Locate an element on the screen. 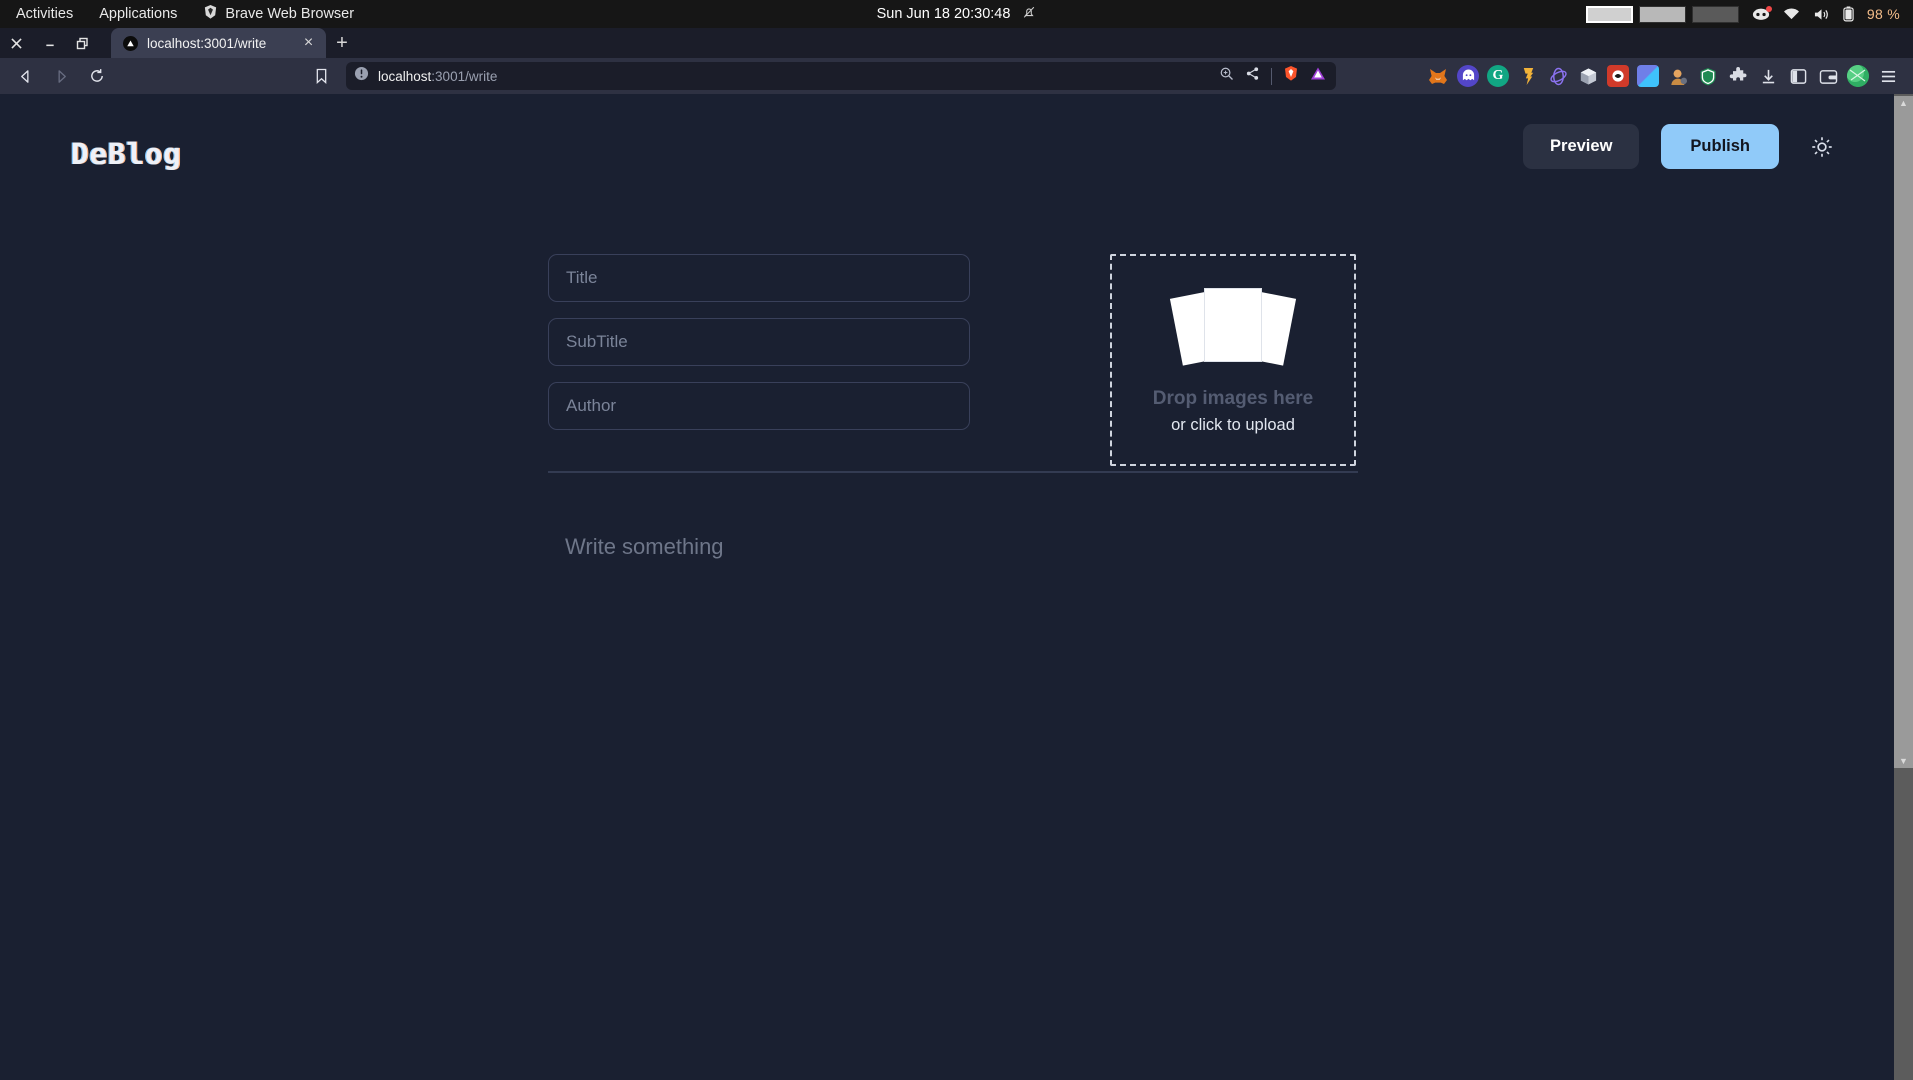 The image size is (1913, 1080). author-input: Author is located at coordinates (759, 406).